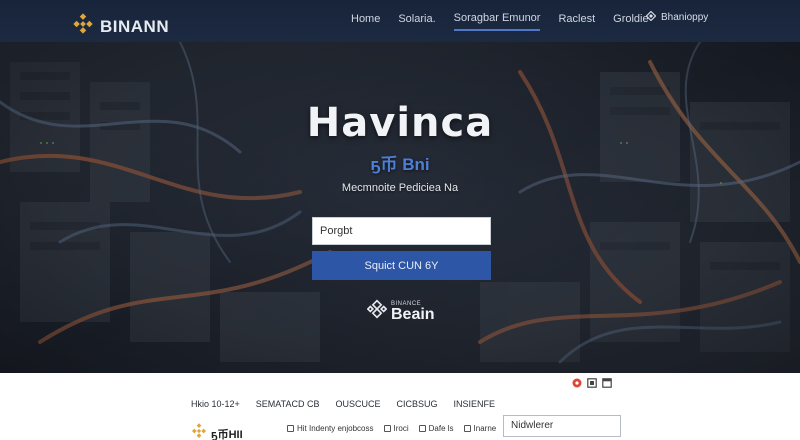 This screenshot has width=800, height=440. I want to click on square-icon, so click(592, 383).